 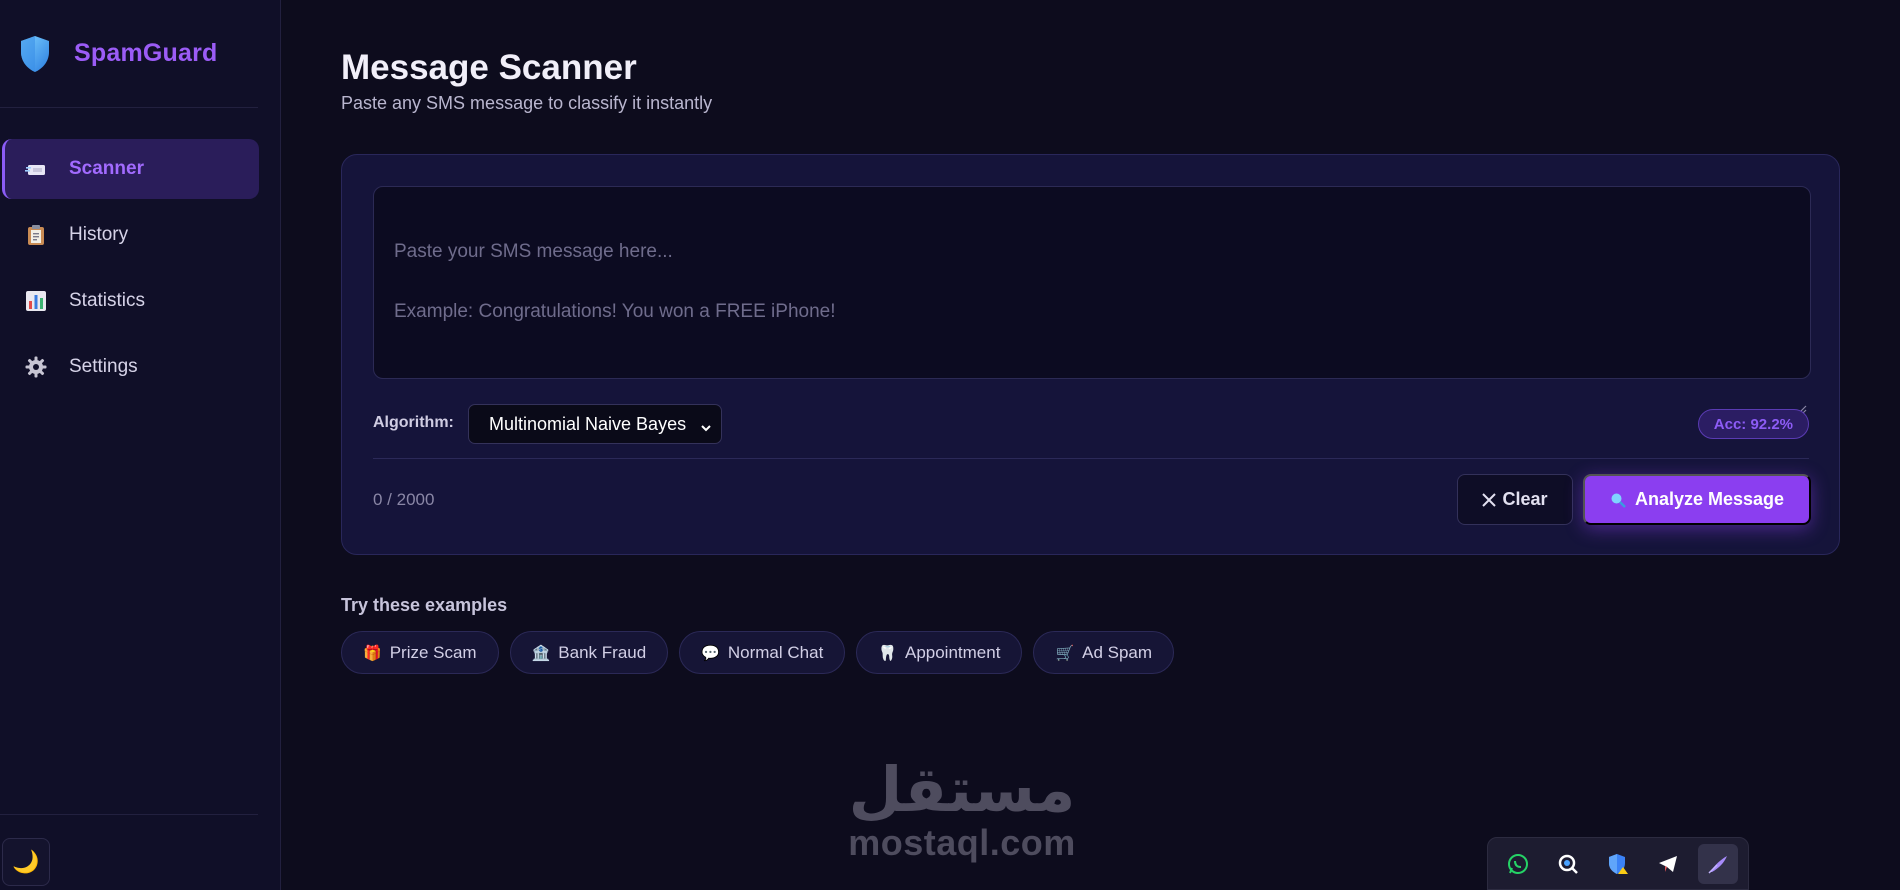 I want to click on example-chip-label: Normal Chat, so click(x=775, y=652).